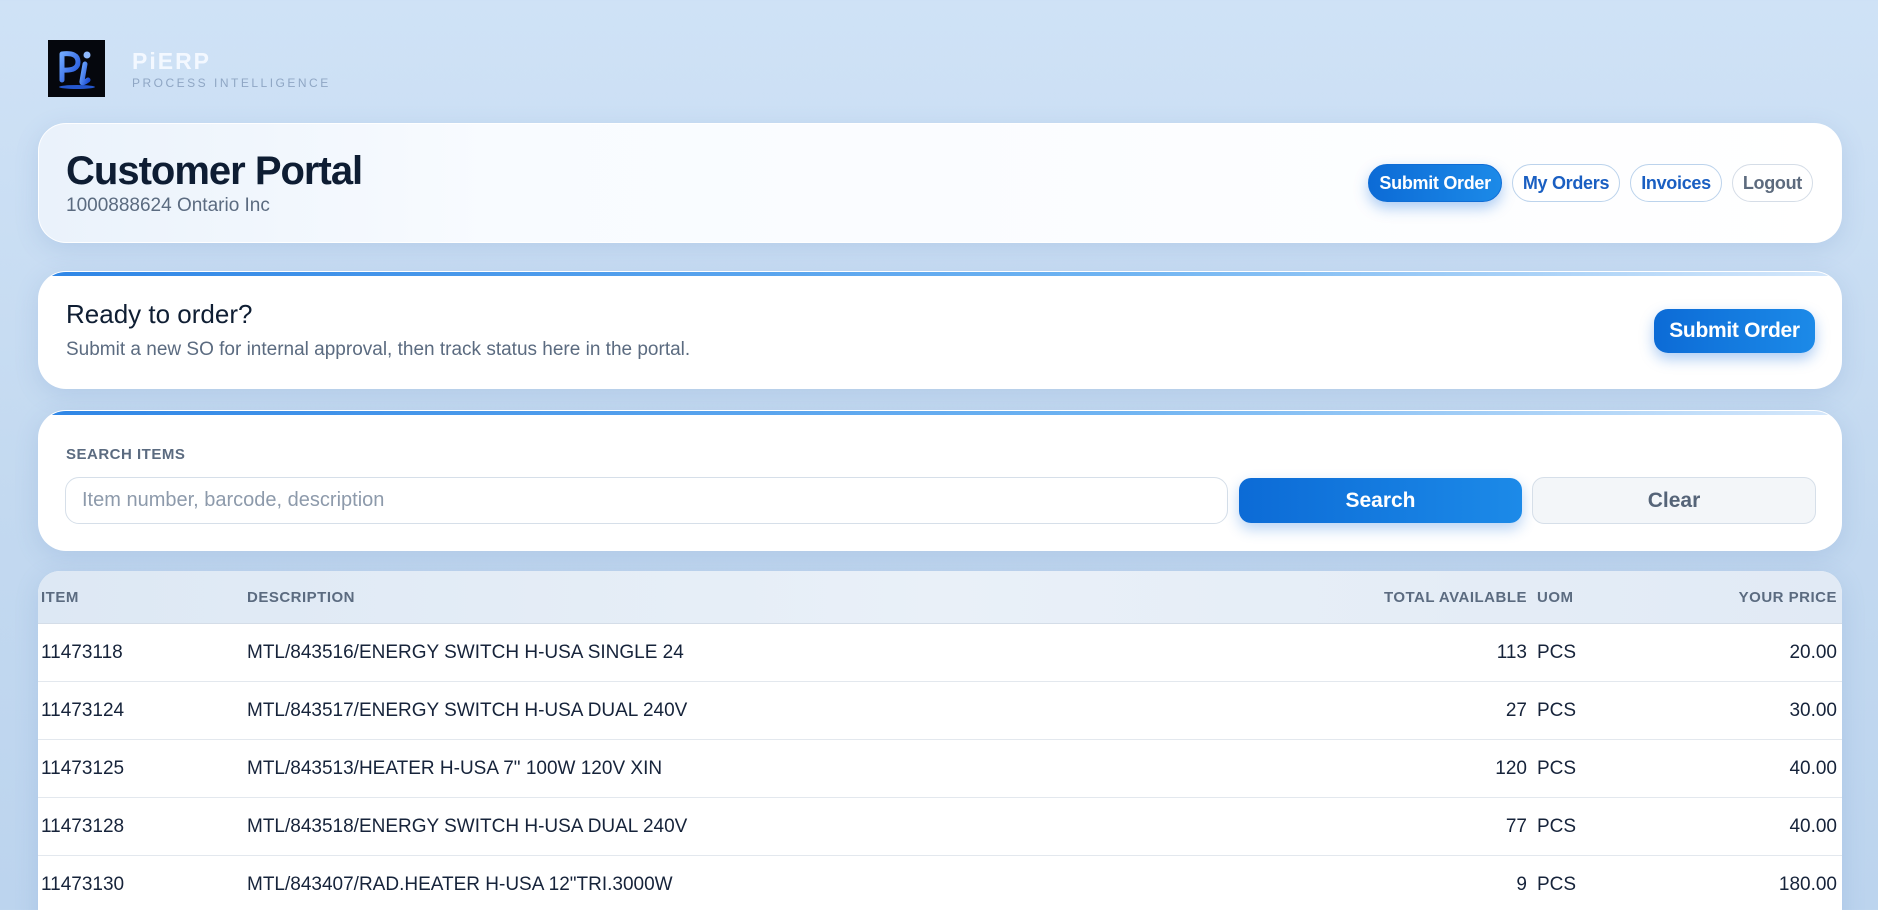  Describe the element at coordinates (83, 710) in the screenshot. I see `cell-item: 11473124` at that location.